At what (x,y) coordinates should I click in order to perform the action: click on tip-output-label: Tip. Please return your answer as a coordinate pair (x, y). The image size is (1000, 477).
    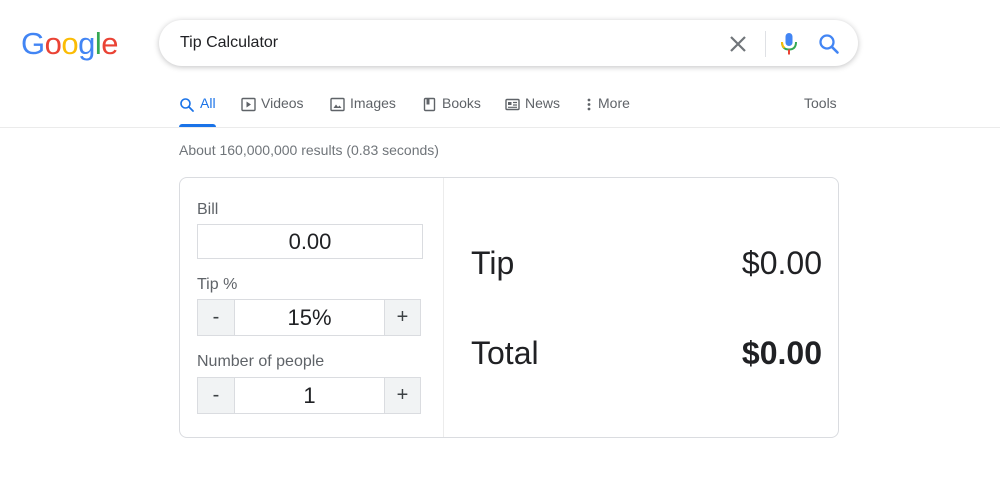
    Looking at the image, I should click on (493, 263).